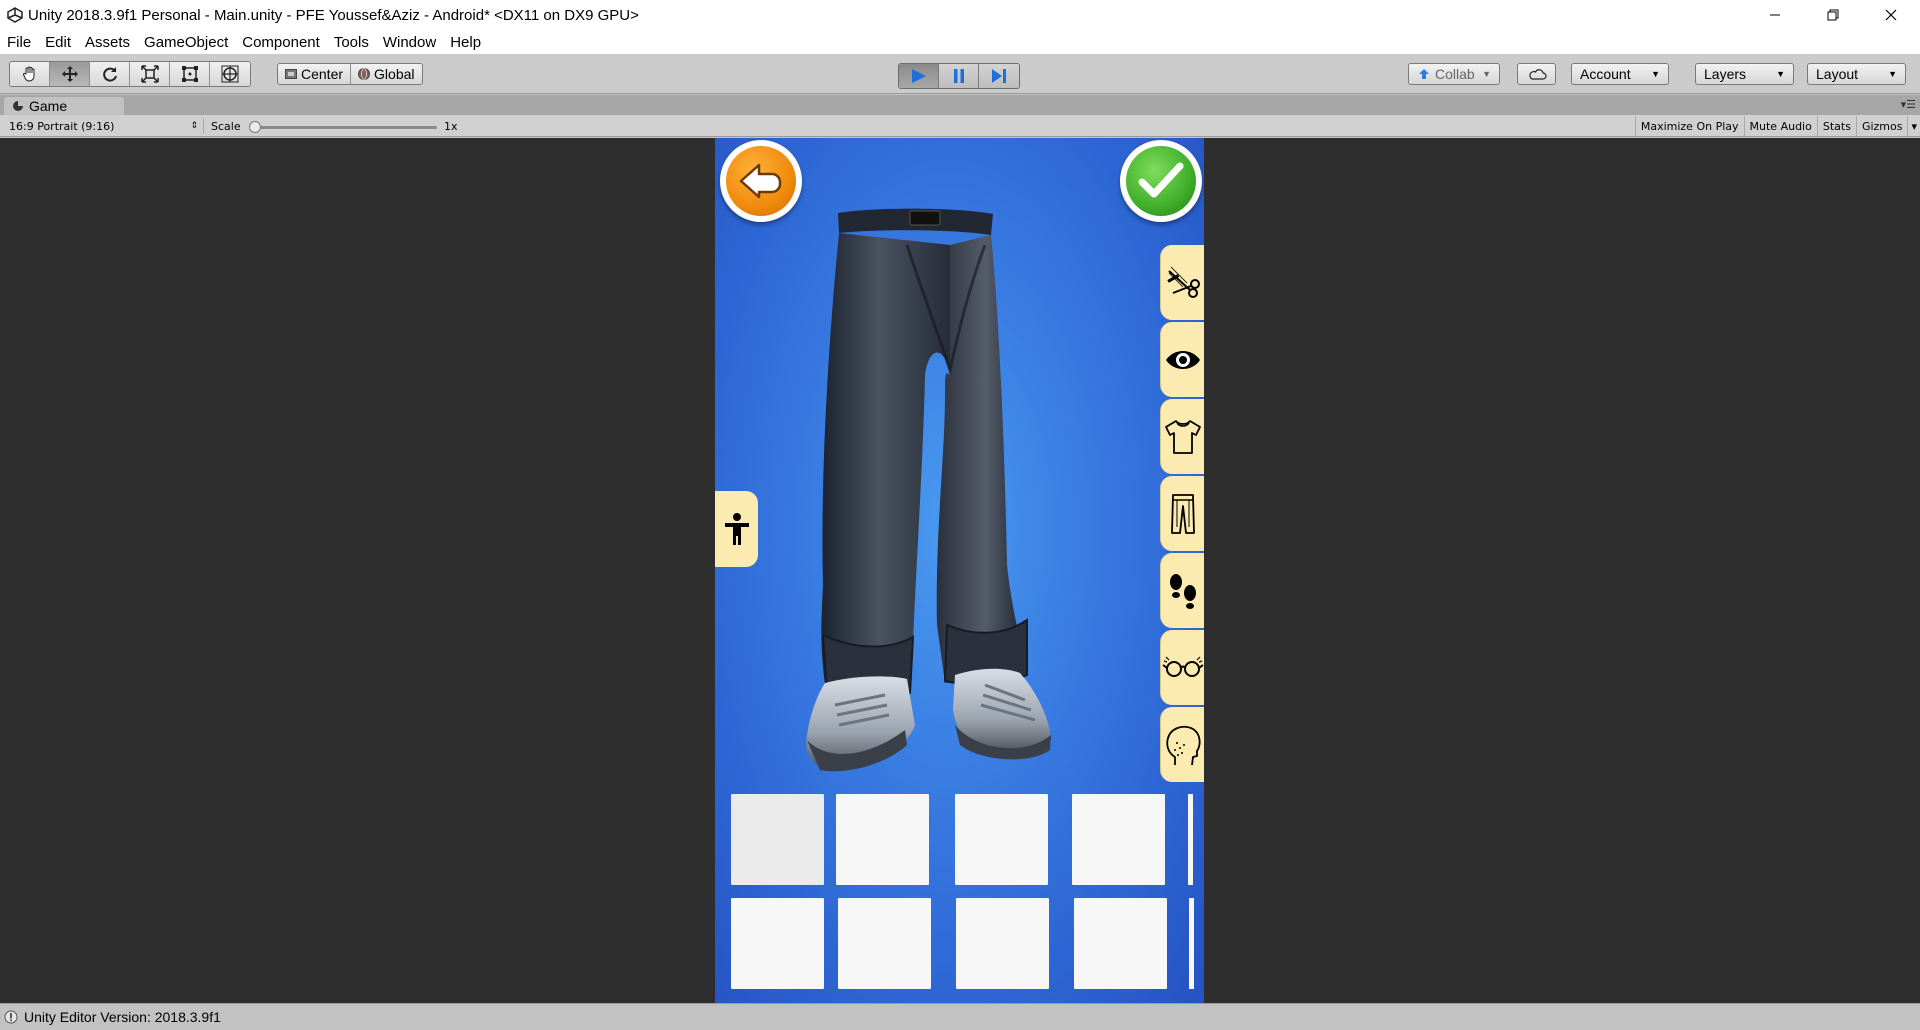  I want to click on aspect-ratio-dropdown: 16:9 Portrait (9:16) ⇕, so click(104, 126).